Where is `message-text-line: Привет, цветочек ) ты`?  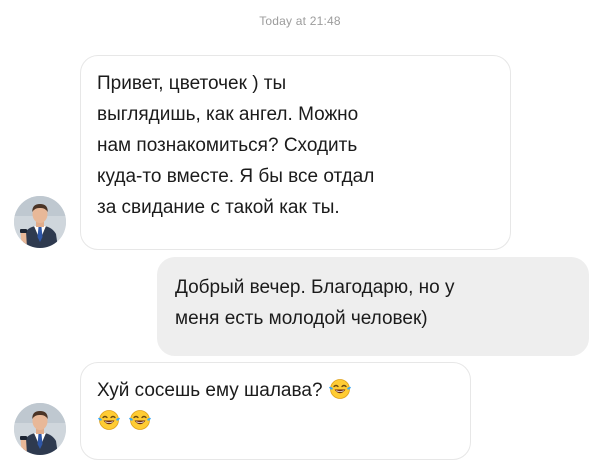
message-text-line: Привет, цветочек ) ты is located at coordinates (192, 83).